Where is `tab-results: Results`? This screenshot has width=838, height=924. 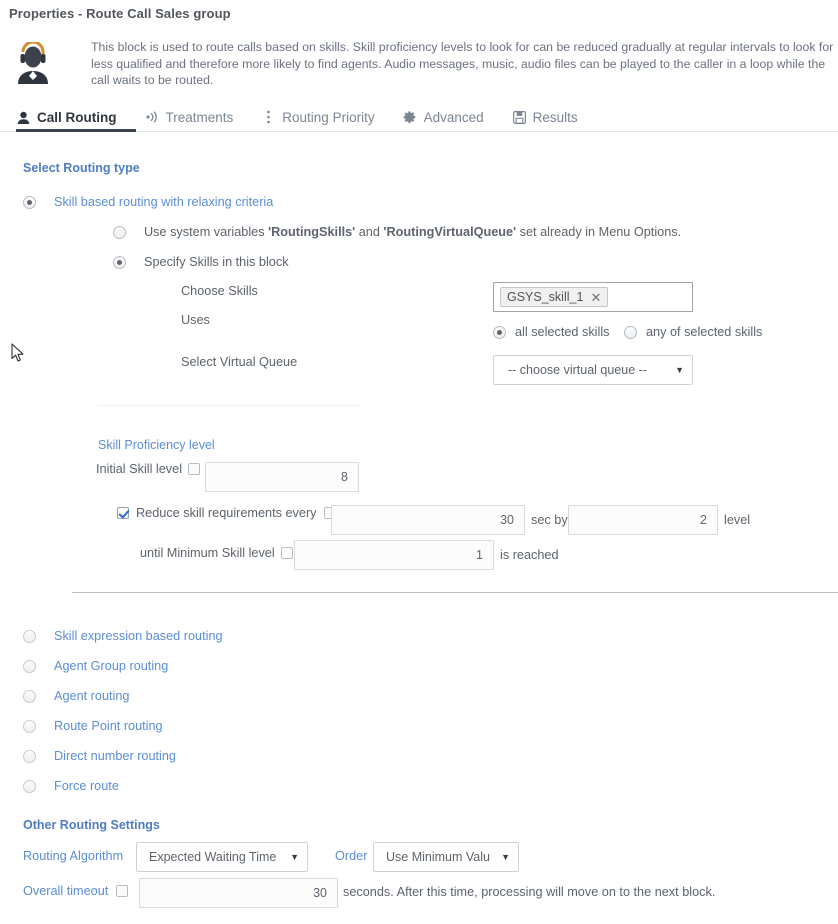 tab-results: Results is located at coordinates (545, 117).